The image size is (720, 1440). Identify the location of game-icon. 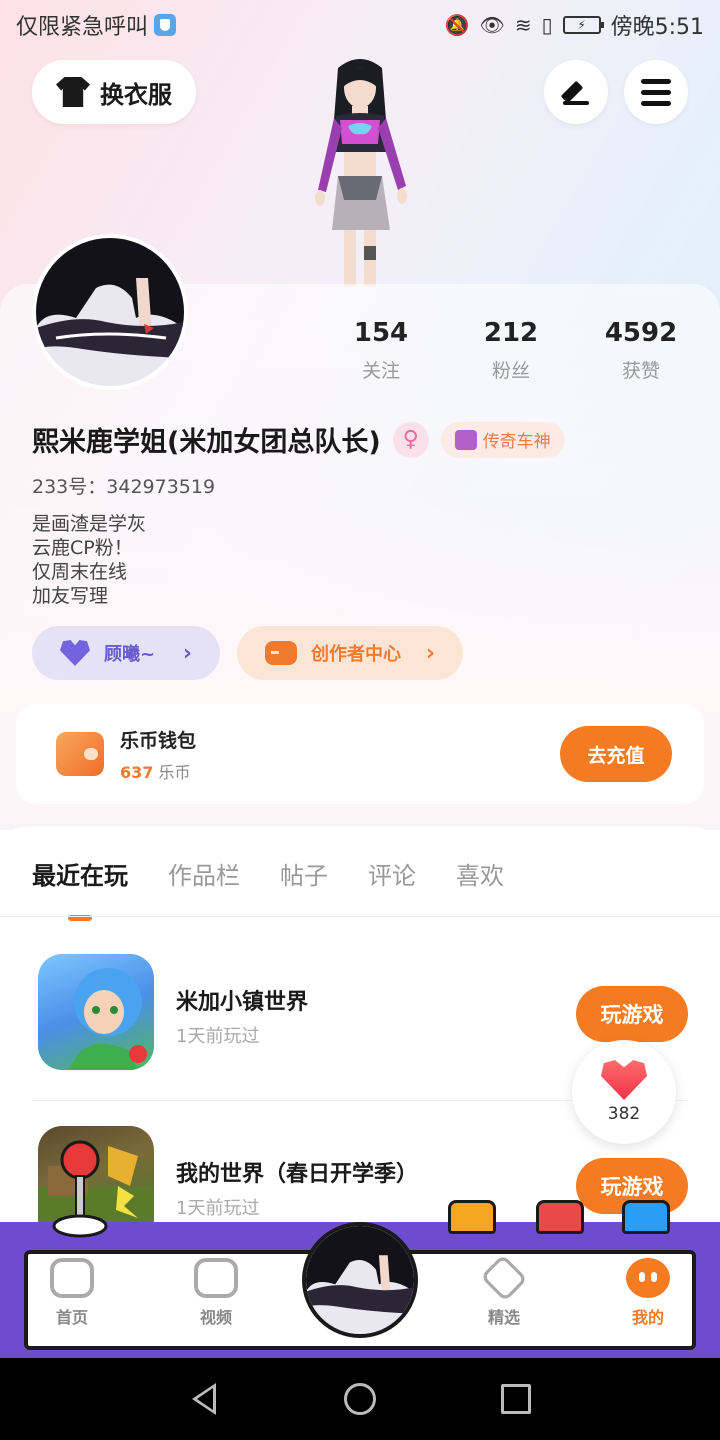
(96, 1012).